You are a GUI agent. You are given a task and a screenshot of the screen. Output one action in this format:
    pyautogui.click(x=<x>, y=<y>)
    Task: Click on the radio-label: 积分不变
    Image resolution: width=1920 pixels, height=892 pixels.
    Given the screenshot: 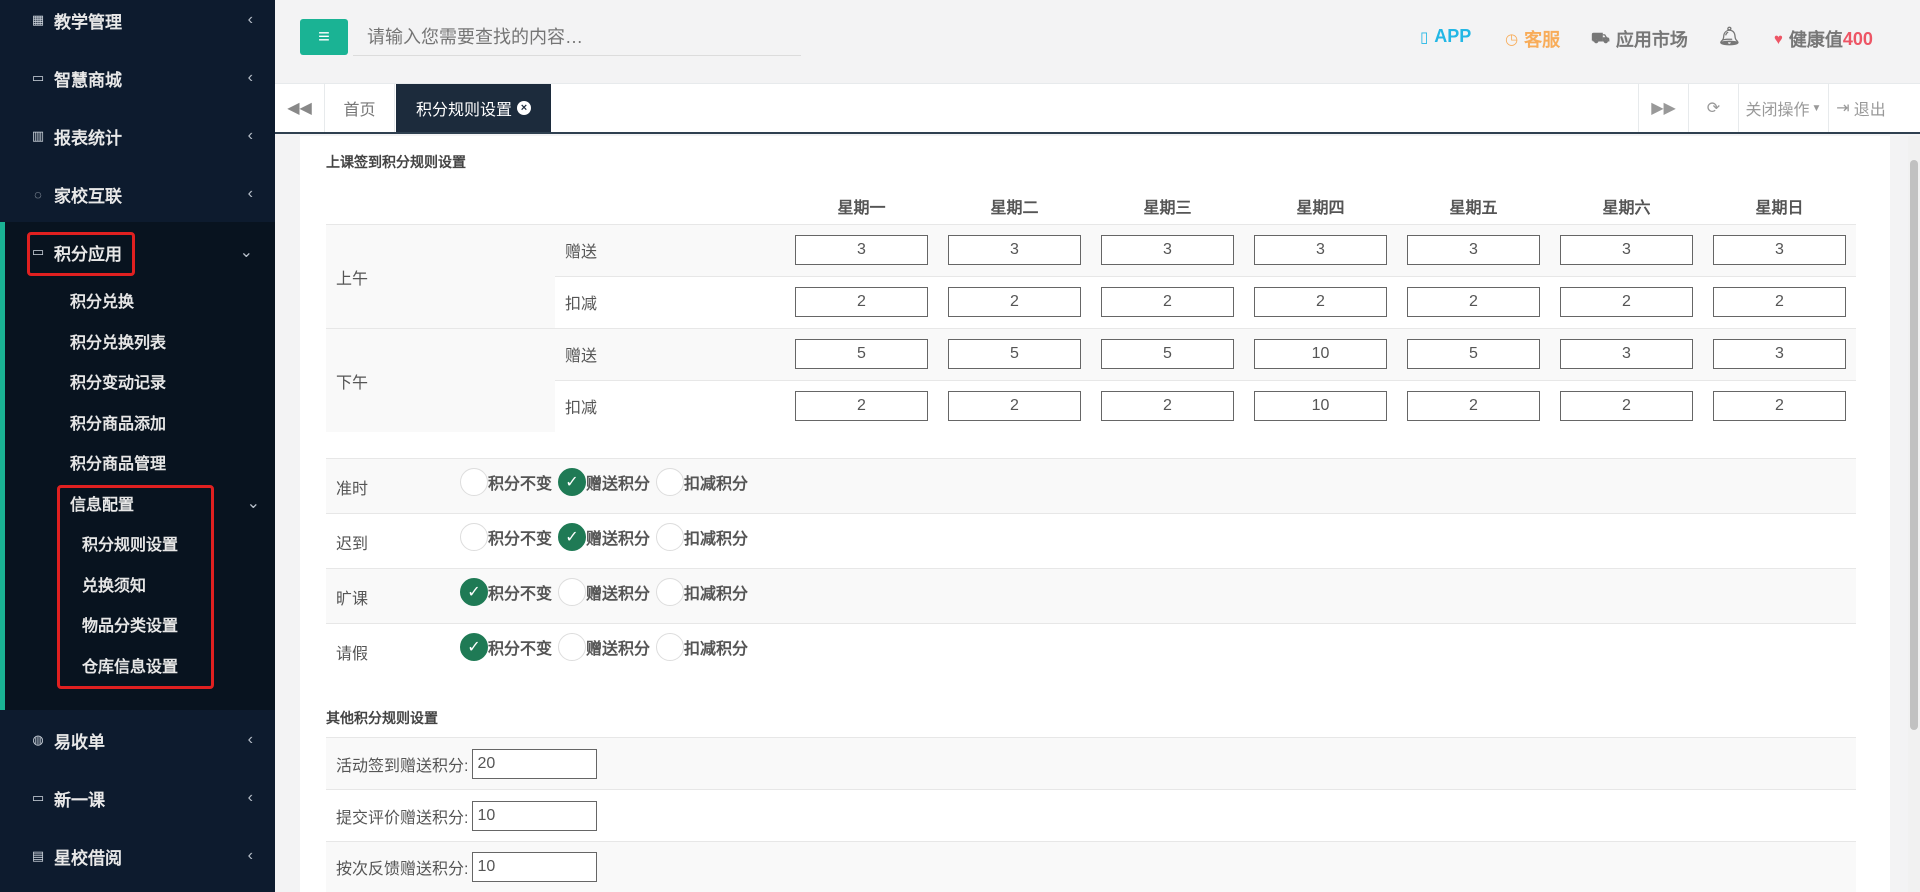 What is the action you would take?
    pyautogui.click(x=520, y=594)
    